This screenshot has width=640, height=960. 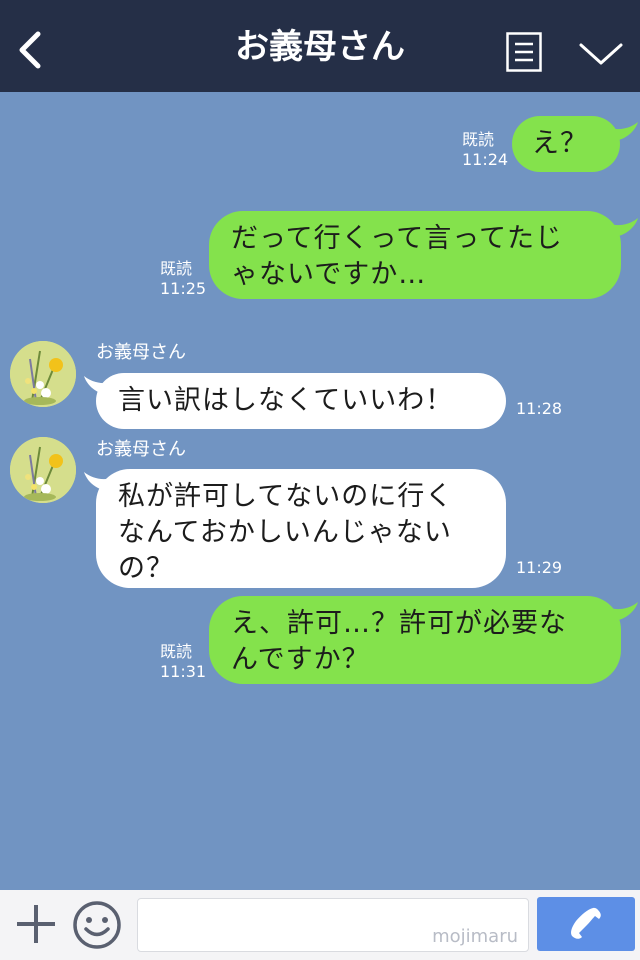 What do you see at coordinates (415, 640) in the screenshot?
I see `message-bubble: え、許可…？許可が必要な んですか？` at bounding box center [415, 640].